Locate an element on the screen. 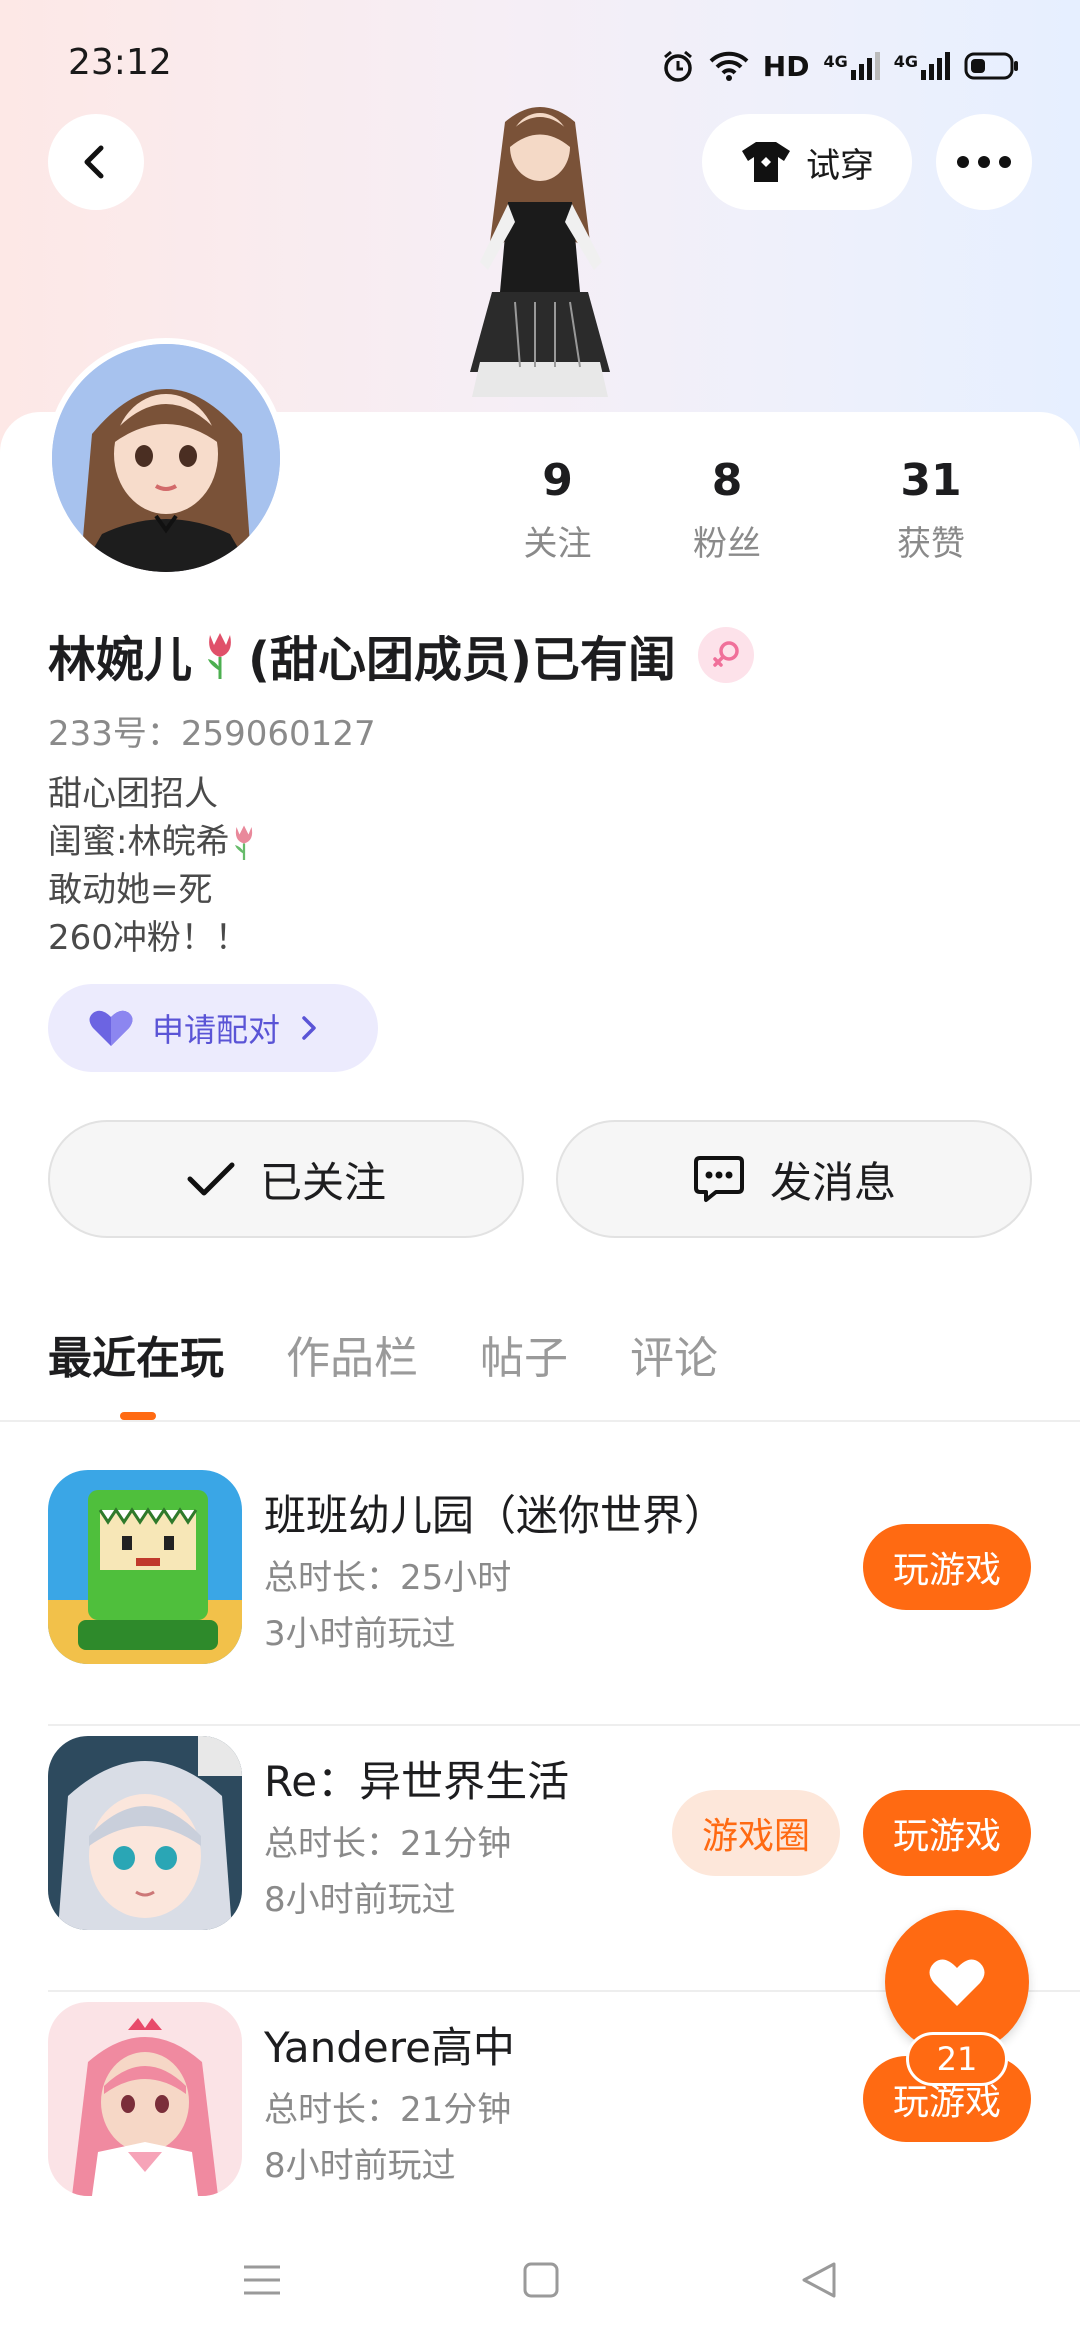 This screenshot has width=1080, height=2340. bio-line: 敢动她=死 is located at coordinates (130, 890).